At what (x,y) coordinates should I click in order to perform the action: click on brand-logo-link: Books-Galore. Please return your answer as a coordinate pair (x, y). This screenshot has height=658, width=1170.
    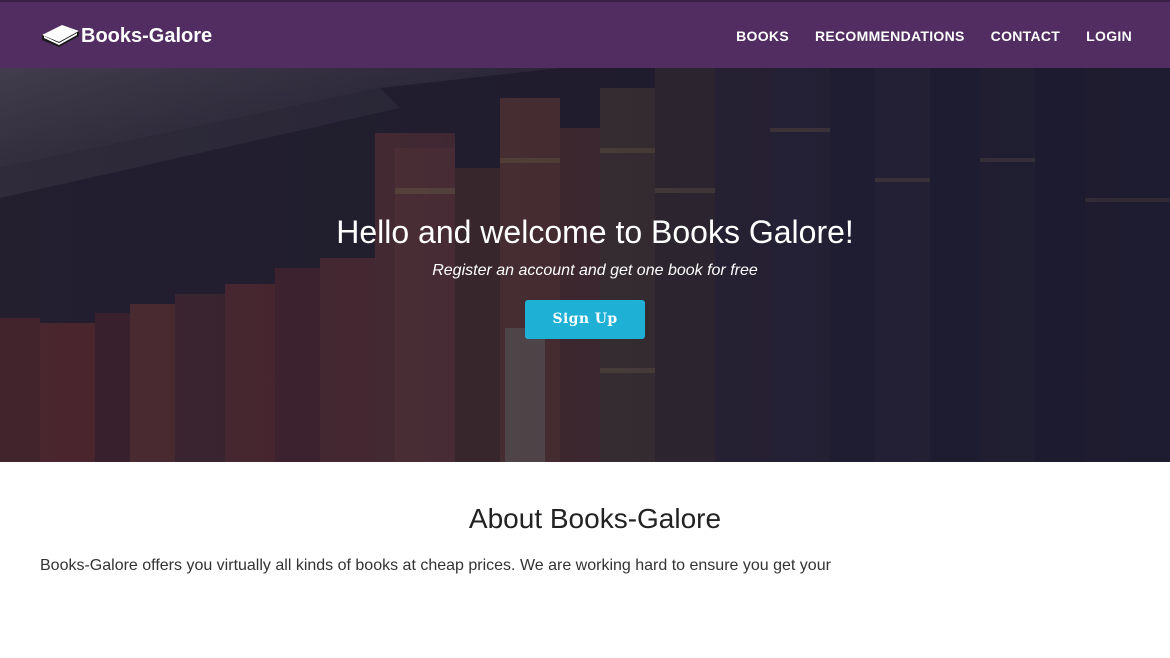
    Looking at the image, I should click on (126, 36).